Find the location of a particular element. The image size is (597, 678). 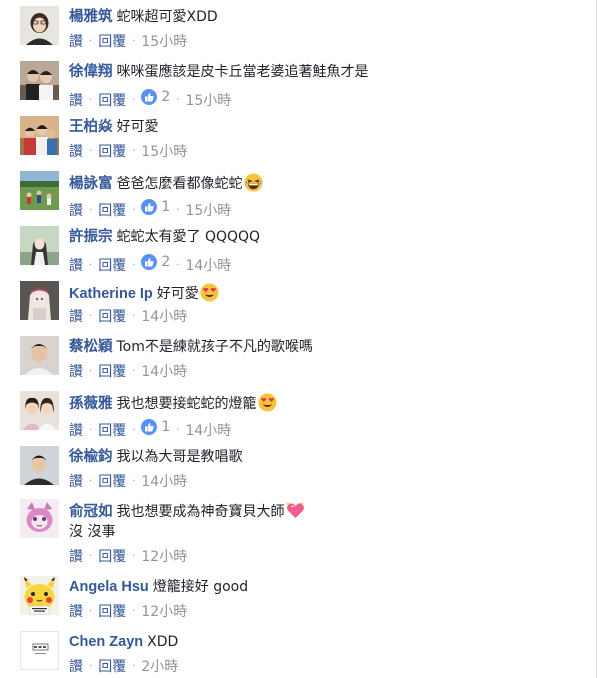

comment-author-link: 孫薇雅 is located at coordinates (91, 404).